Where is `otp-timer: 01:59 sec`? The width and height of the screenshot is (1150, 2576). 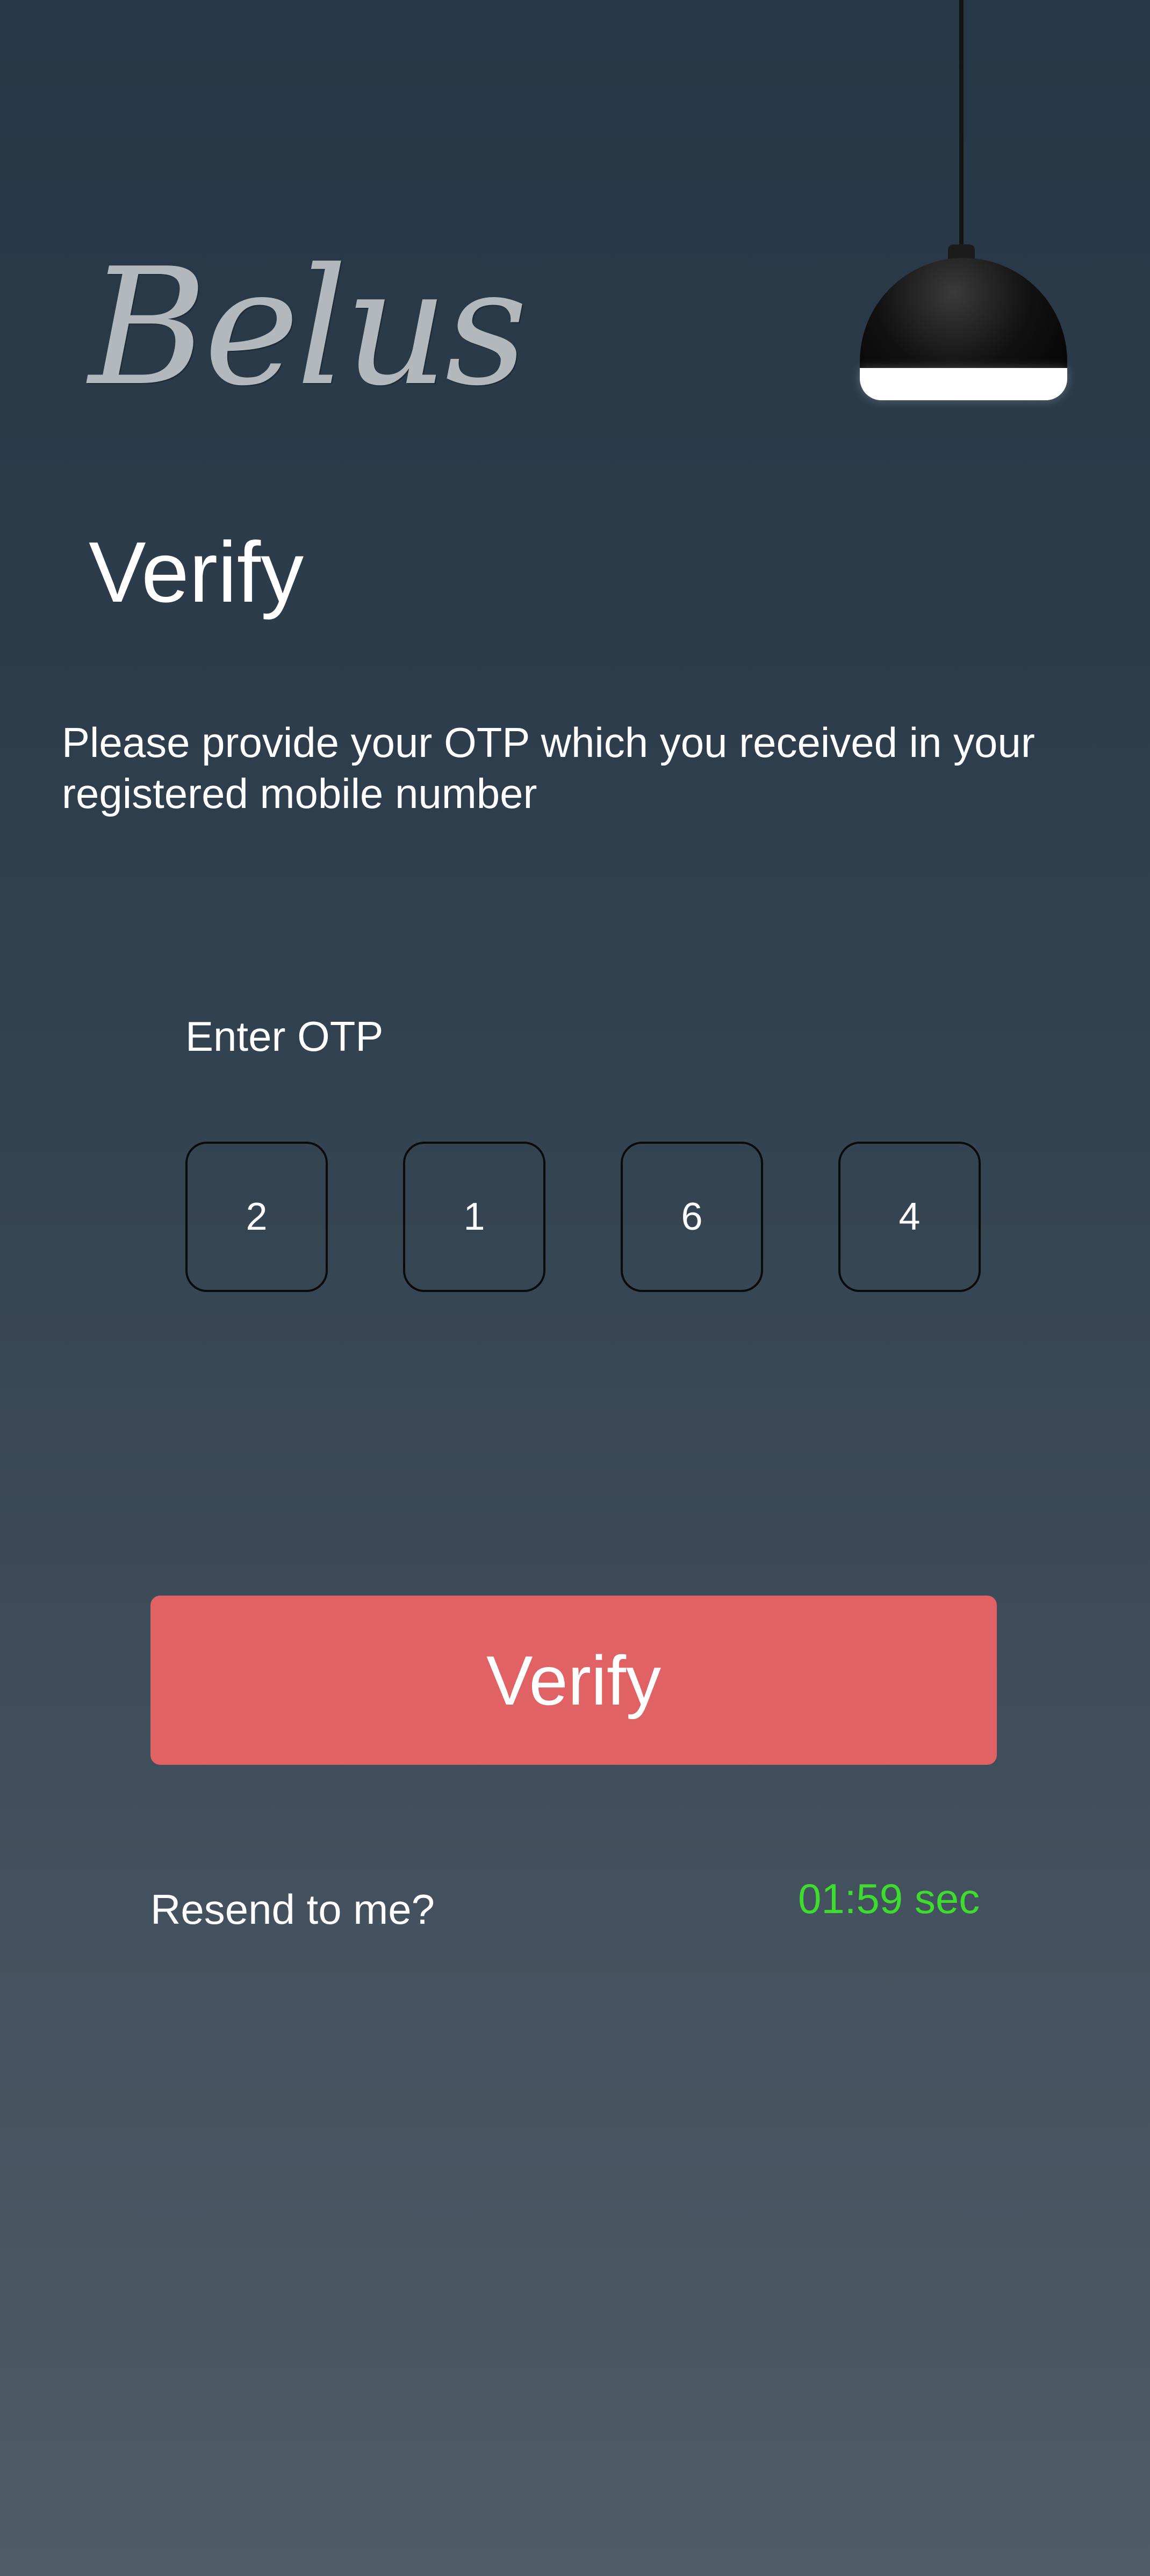 otp-timer: 01:59 sec is located at coordinates (889, 1899).